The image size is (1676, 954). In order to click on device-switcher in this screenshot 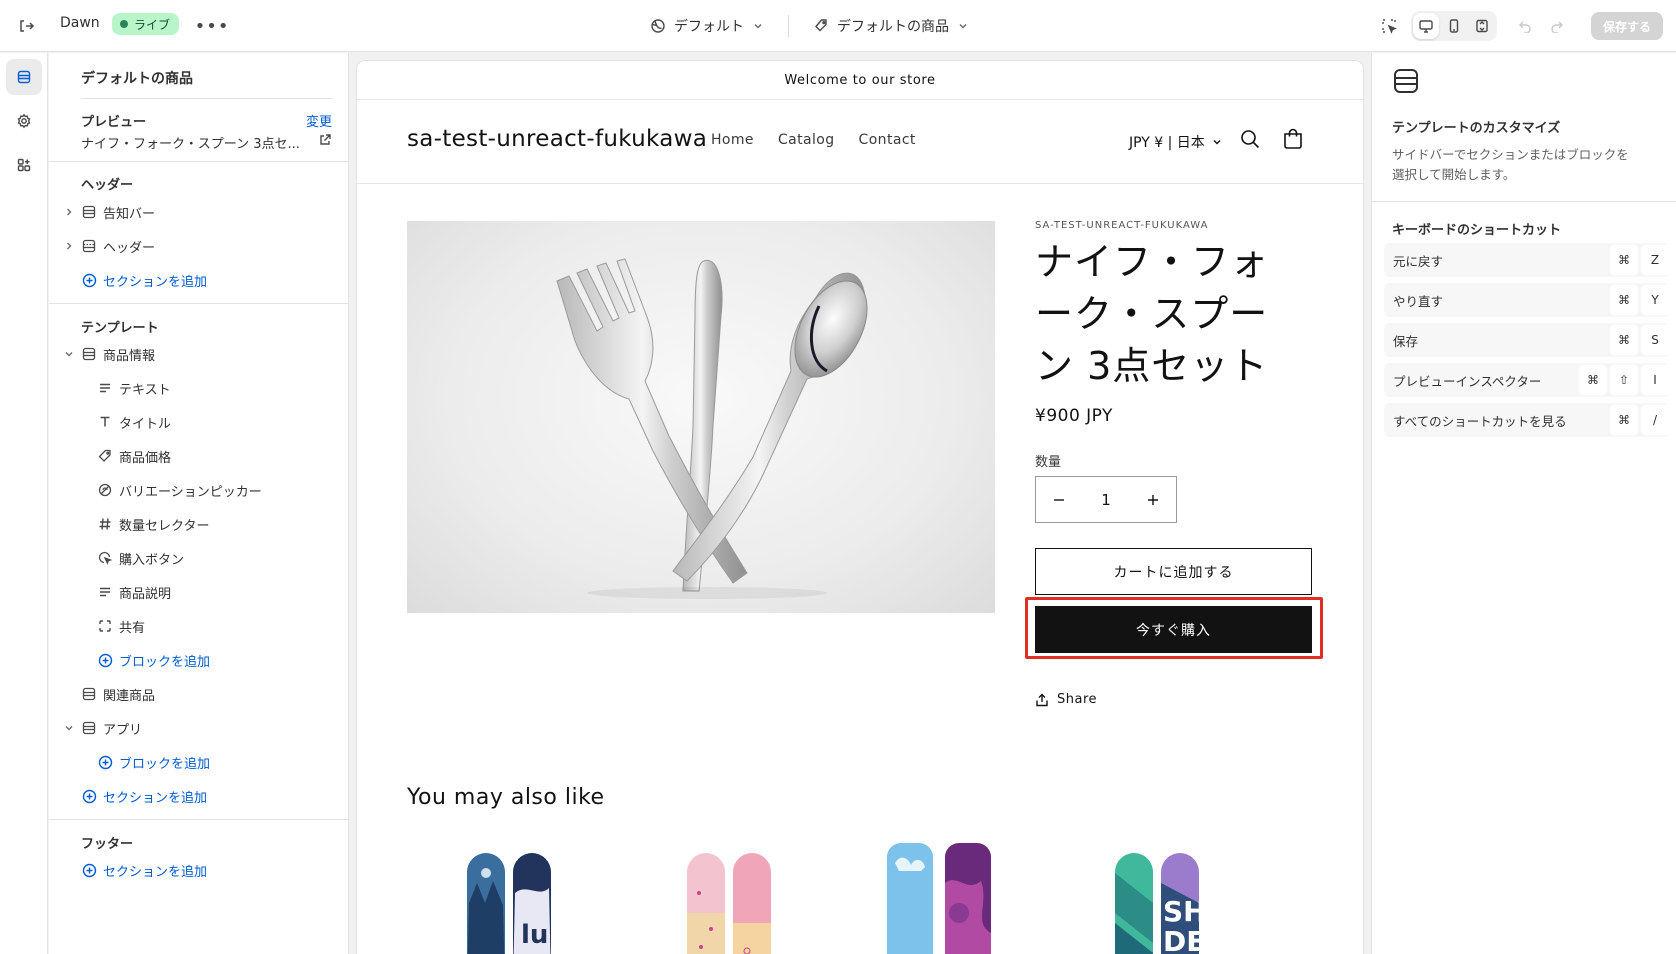, I will do `click(1453, 26)`.